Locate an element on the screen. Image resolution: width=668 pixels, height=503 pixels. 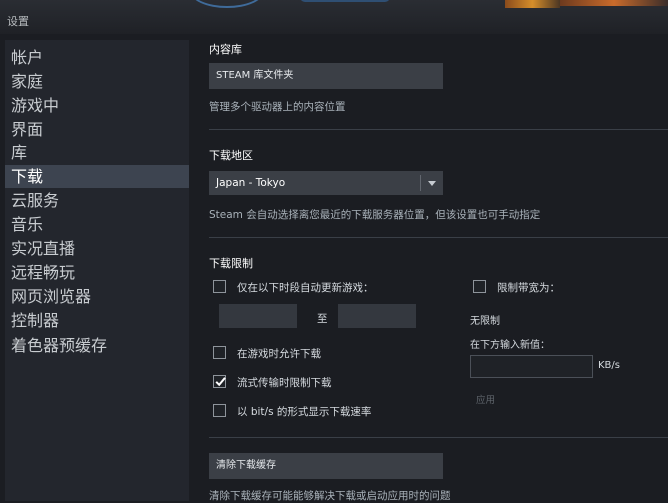
sidebar-item-broadcasting: 实况直播 is located at coordinates (97, 248).